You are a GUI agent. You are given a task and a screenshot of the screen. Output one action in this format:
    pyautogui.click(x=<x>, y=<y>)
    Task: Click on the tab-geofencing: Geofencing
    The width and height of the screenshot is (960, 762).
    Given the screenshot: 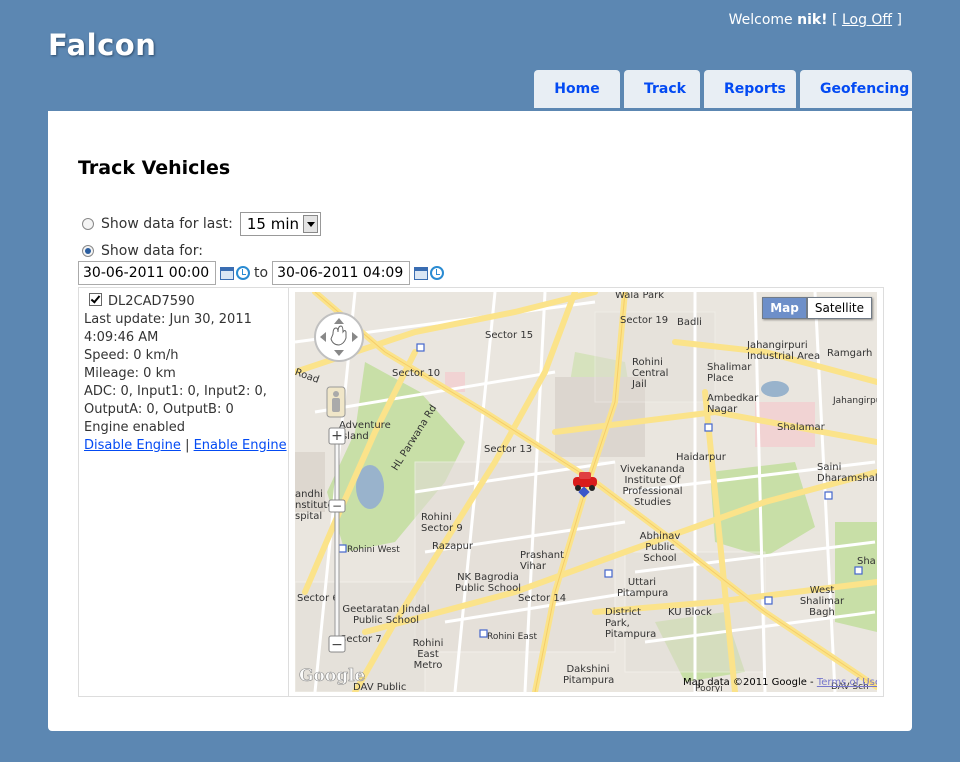 What is the action you would take?
    pyautogui.click(x=856, y=89)
    